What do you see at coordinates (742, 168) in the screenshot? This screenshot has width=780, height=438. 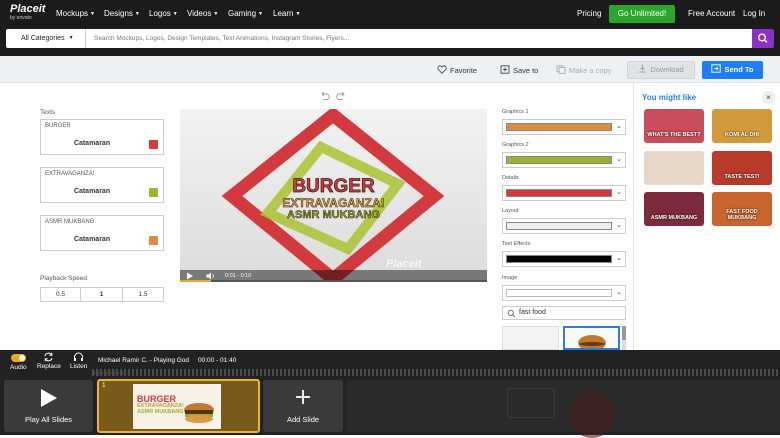 I see `suggestion-thumb-4: TASTE TEST!` at bounding box center [742, 168].